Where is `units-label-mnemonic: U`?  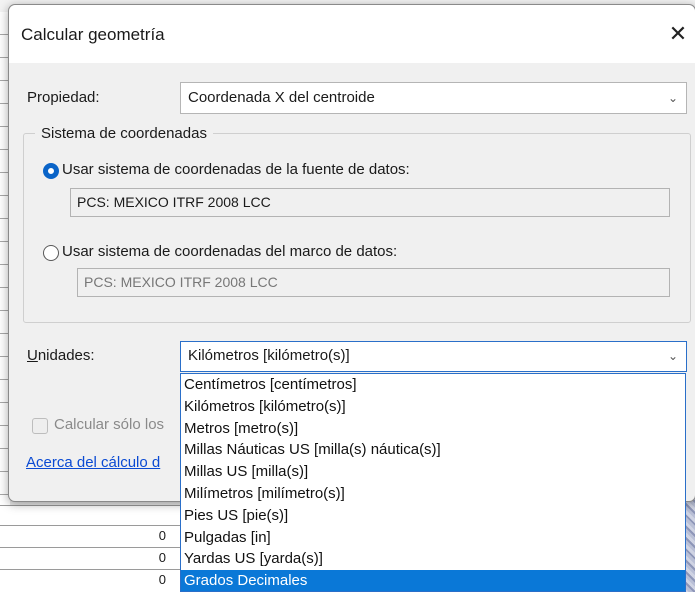 units-label-mnemonic: U is located at coordinates (32, 355).